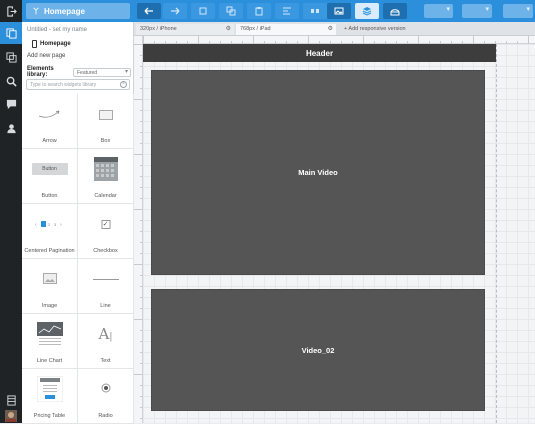 The image size is (535, 424). I want to click on widget-search-input: Type to search widgets library ×, so click(78, 84).